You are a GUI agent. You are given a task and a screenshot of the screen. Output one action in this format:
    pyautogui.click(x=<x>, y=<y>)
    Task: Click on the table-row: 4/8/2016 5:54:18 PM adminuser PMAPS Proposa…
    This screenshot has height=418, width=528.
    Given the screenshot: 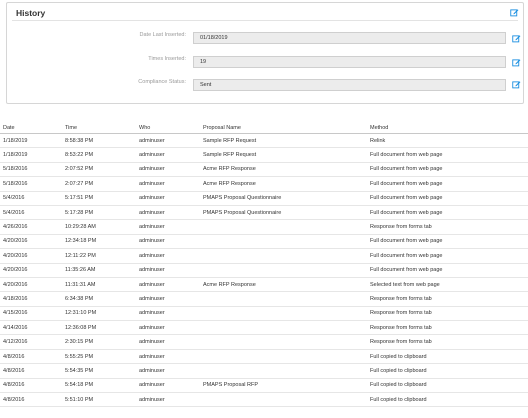 What is the action you would take?
    pyautogui.click(x=264, y=386)
    